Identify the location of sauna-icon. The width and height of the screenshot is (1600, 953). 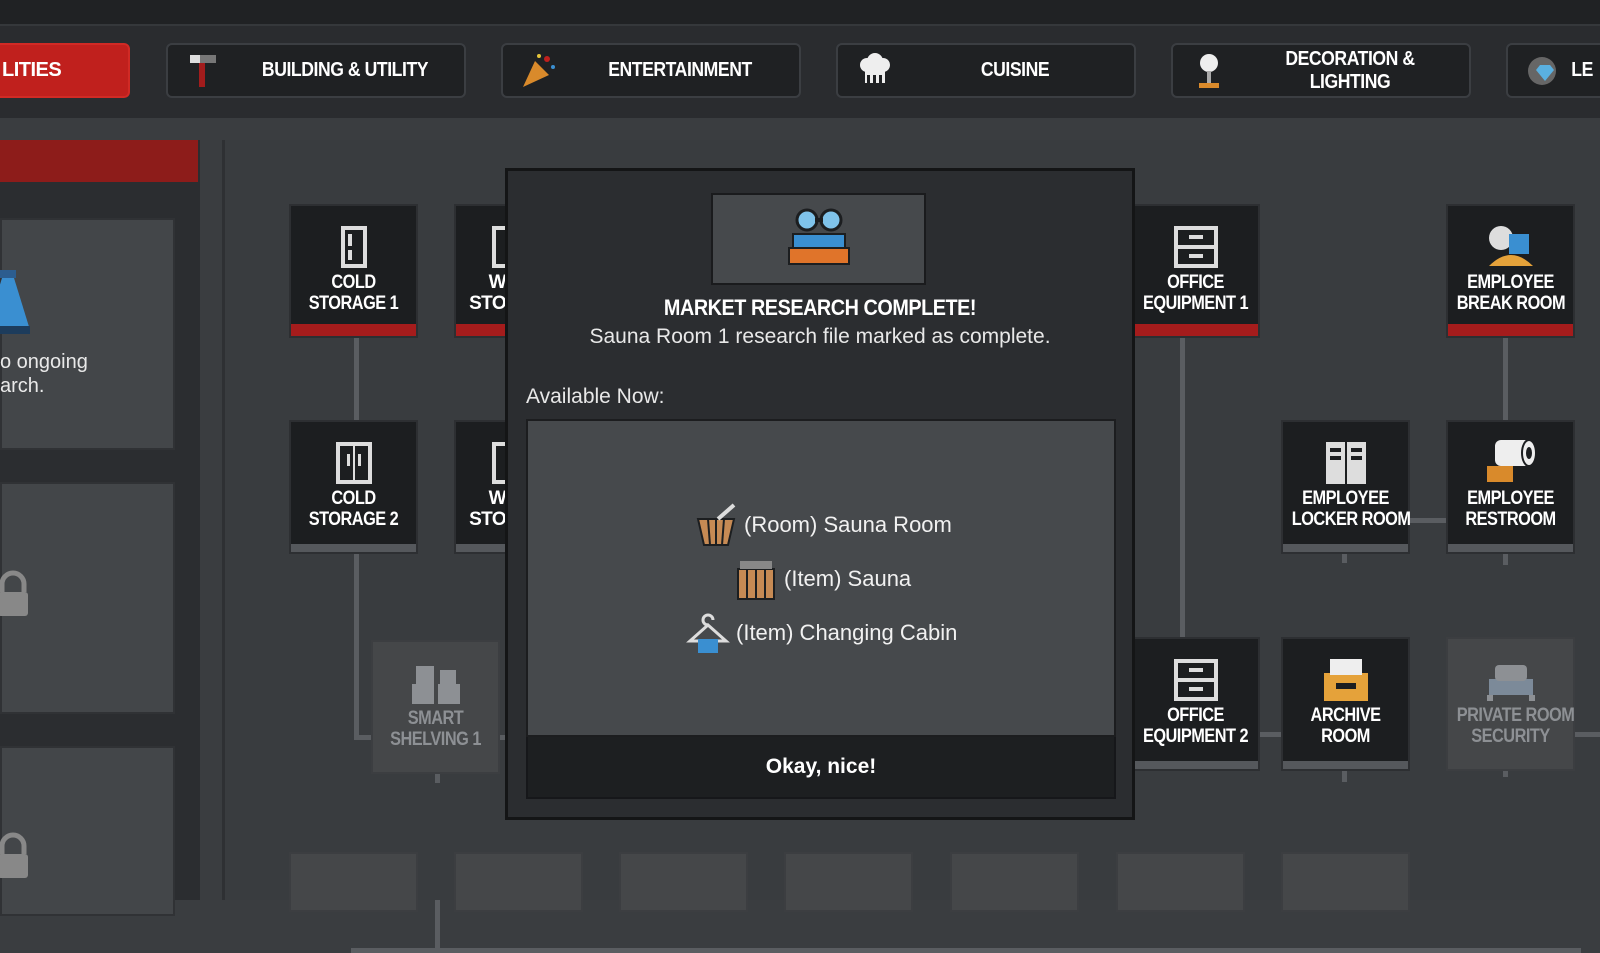
(756, 579).